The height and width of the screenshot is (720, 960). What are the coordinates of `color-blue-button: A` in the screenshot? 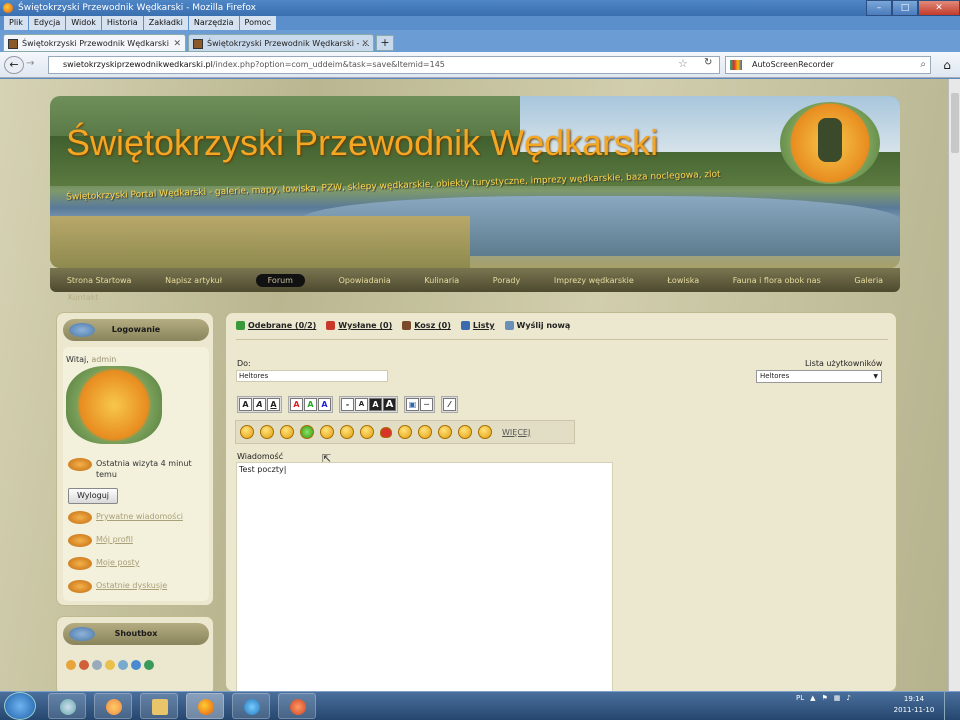 It's located at (324, 404).